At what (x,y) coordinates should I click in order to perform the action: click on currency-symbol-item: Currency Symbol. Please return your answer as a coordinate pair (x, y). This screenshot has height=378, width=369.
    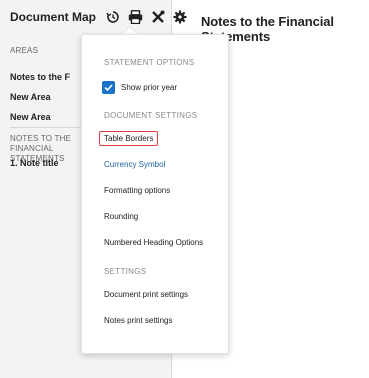
    Looking at the image, I should click on (134, 164).